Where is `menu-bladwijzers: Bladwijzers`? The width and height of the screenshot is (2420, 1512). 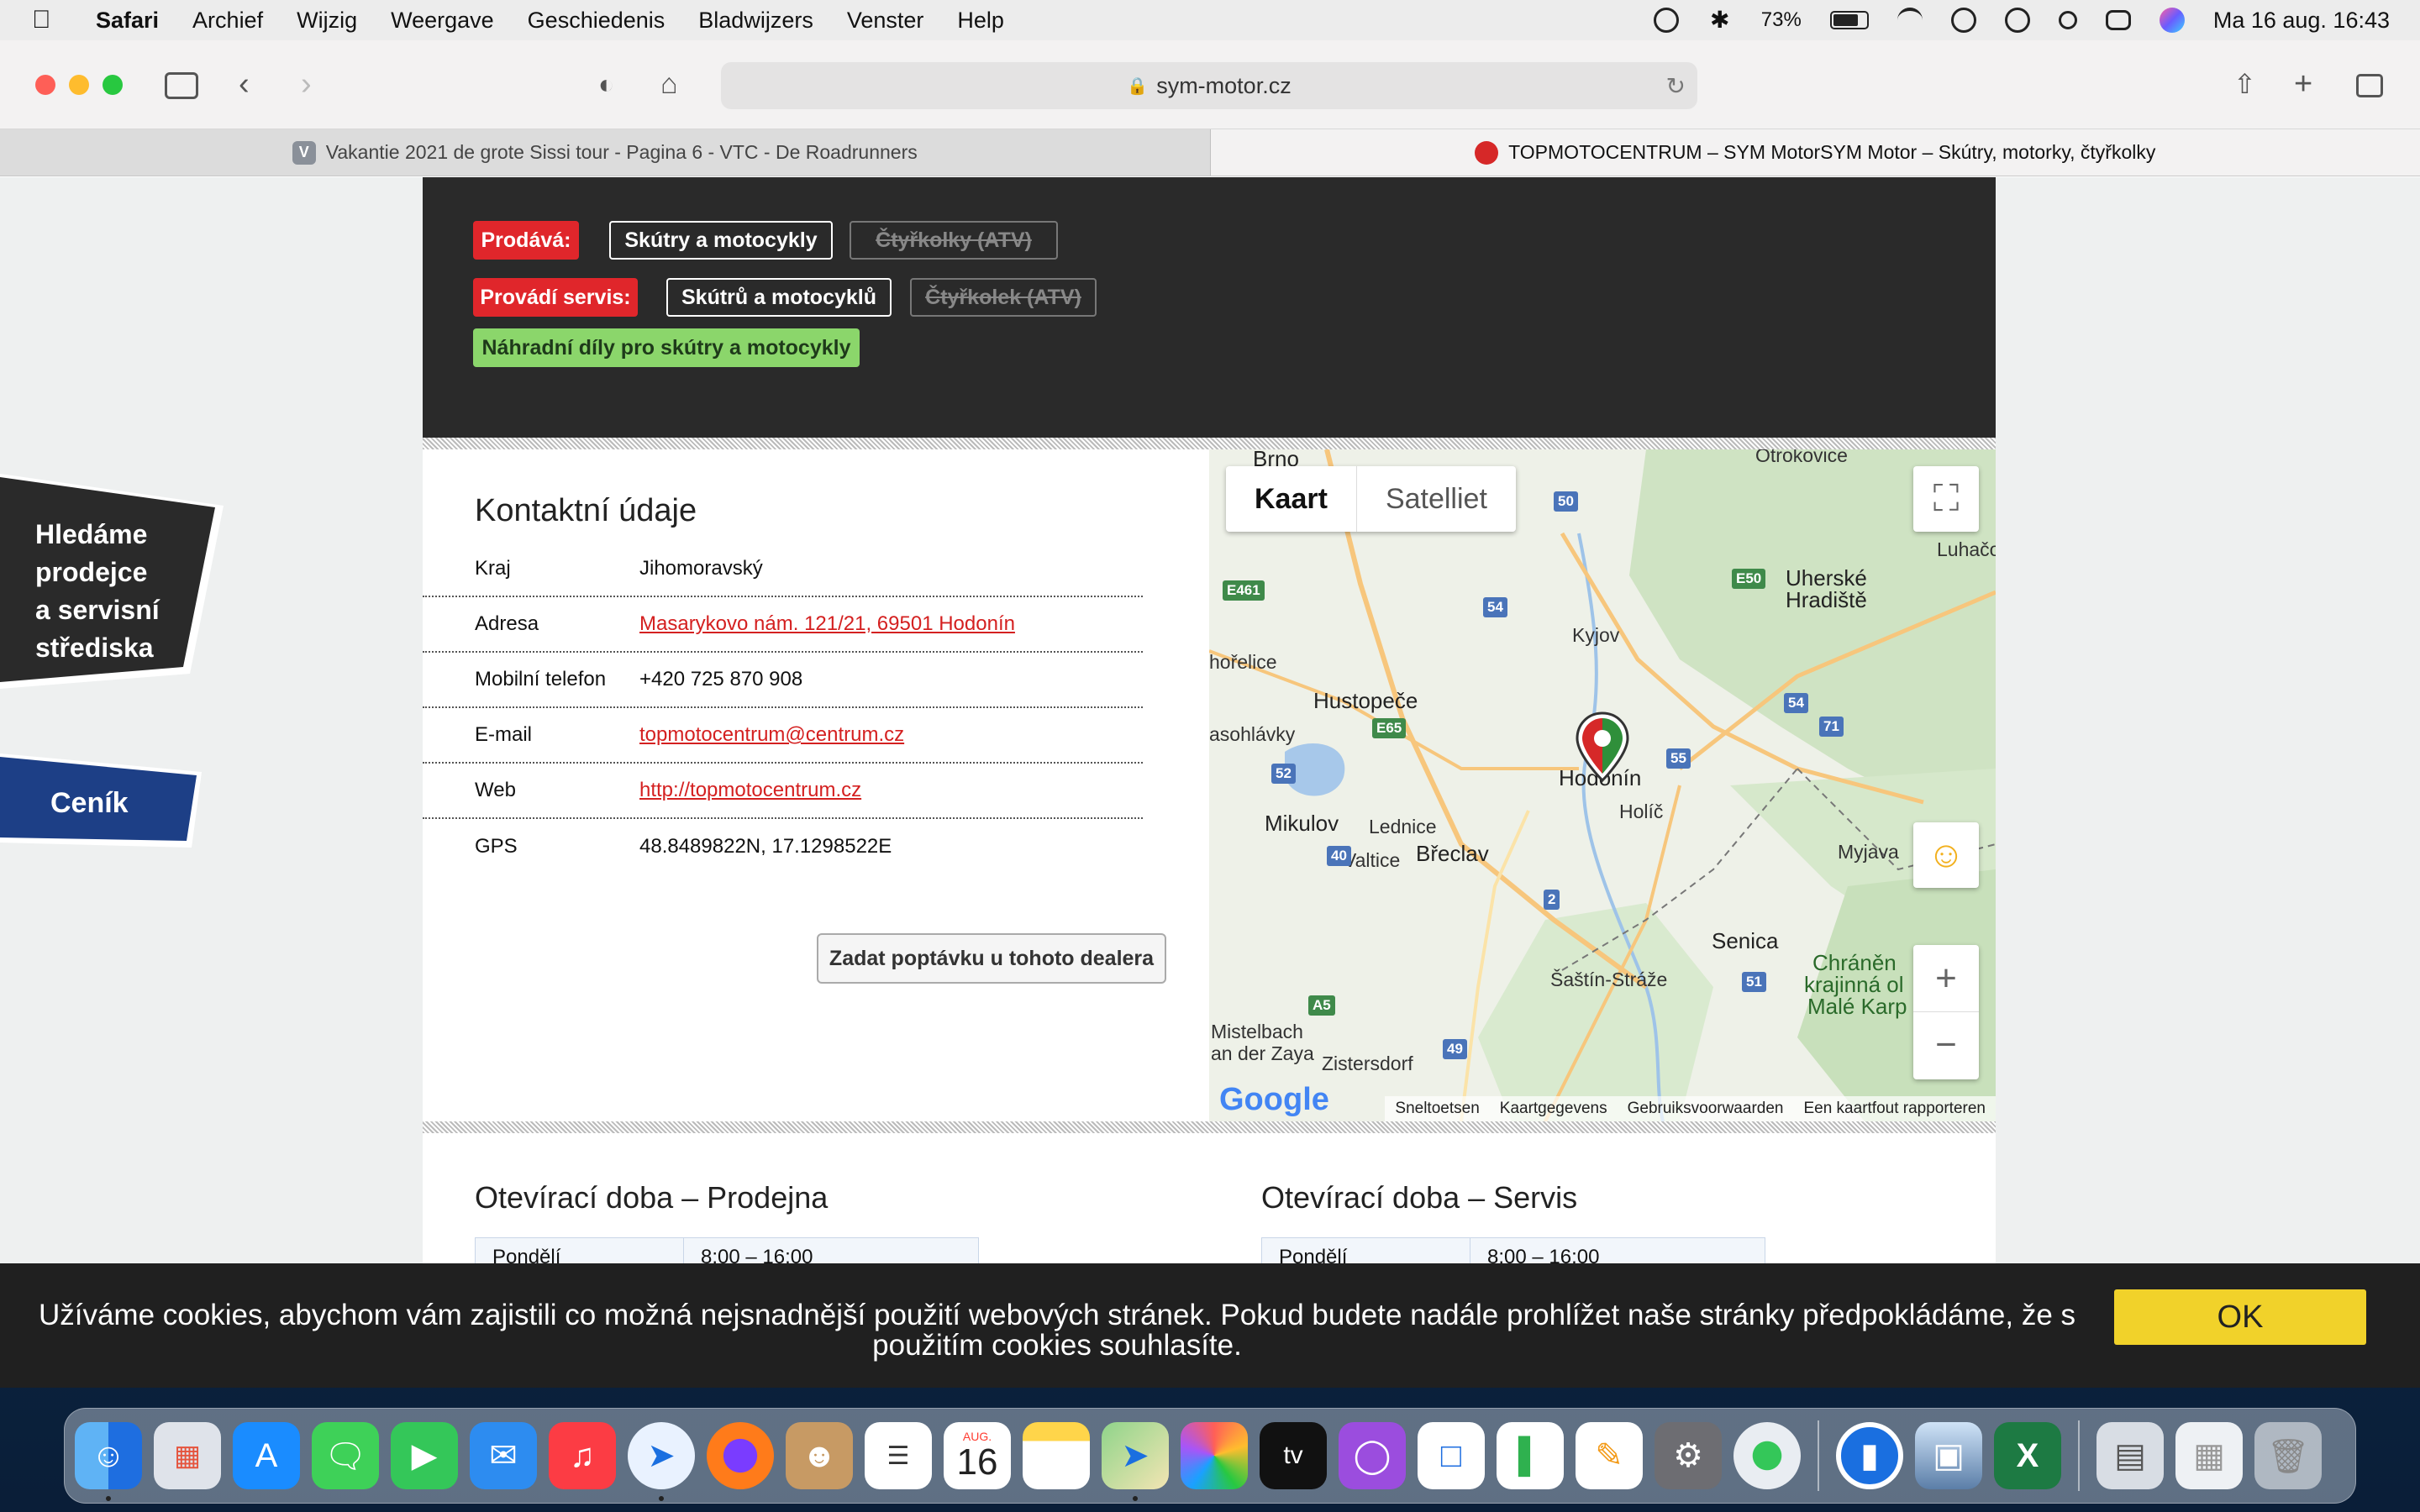
menu-bladwijzers: Bladwijzers is located at coordinates (755, 21).